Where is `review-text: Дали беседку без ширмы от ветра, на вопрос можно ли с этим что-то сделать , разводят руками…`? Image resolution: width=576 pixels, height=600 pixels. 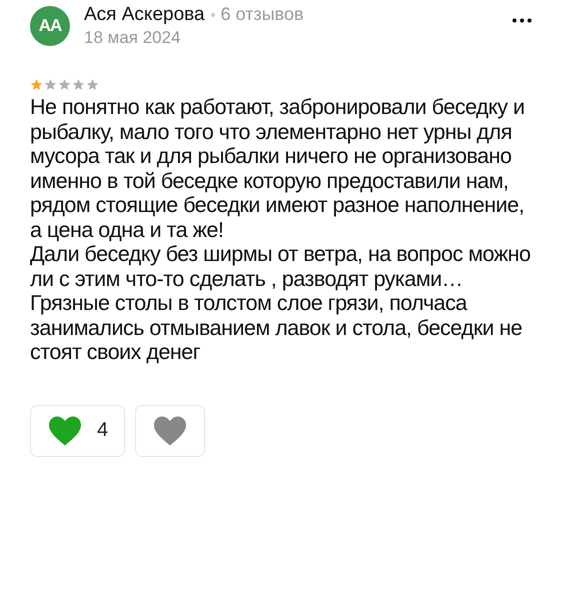
review-text: Дали беседку без ширмы от ветра, на вопрос можно ли с этим что-то сделать , разводят руками… is located at coordinates (281, 266).